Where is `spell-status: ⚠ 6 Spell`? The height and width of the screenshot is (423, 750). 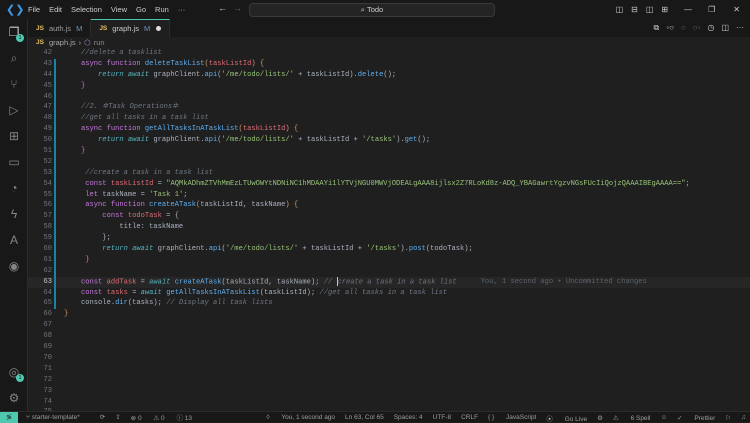
spell-status: ⚠ 6 Spell is located at coordinates (632, 418).